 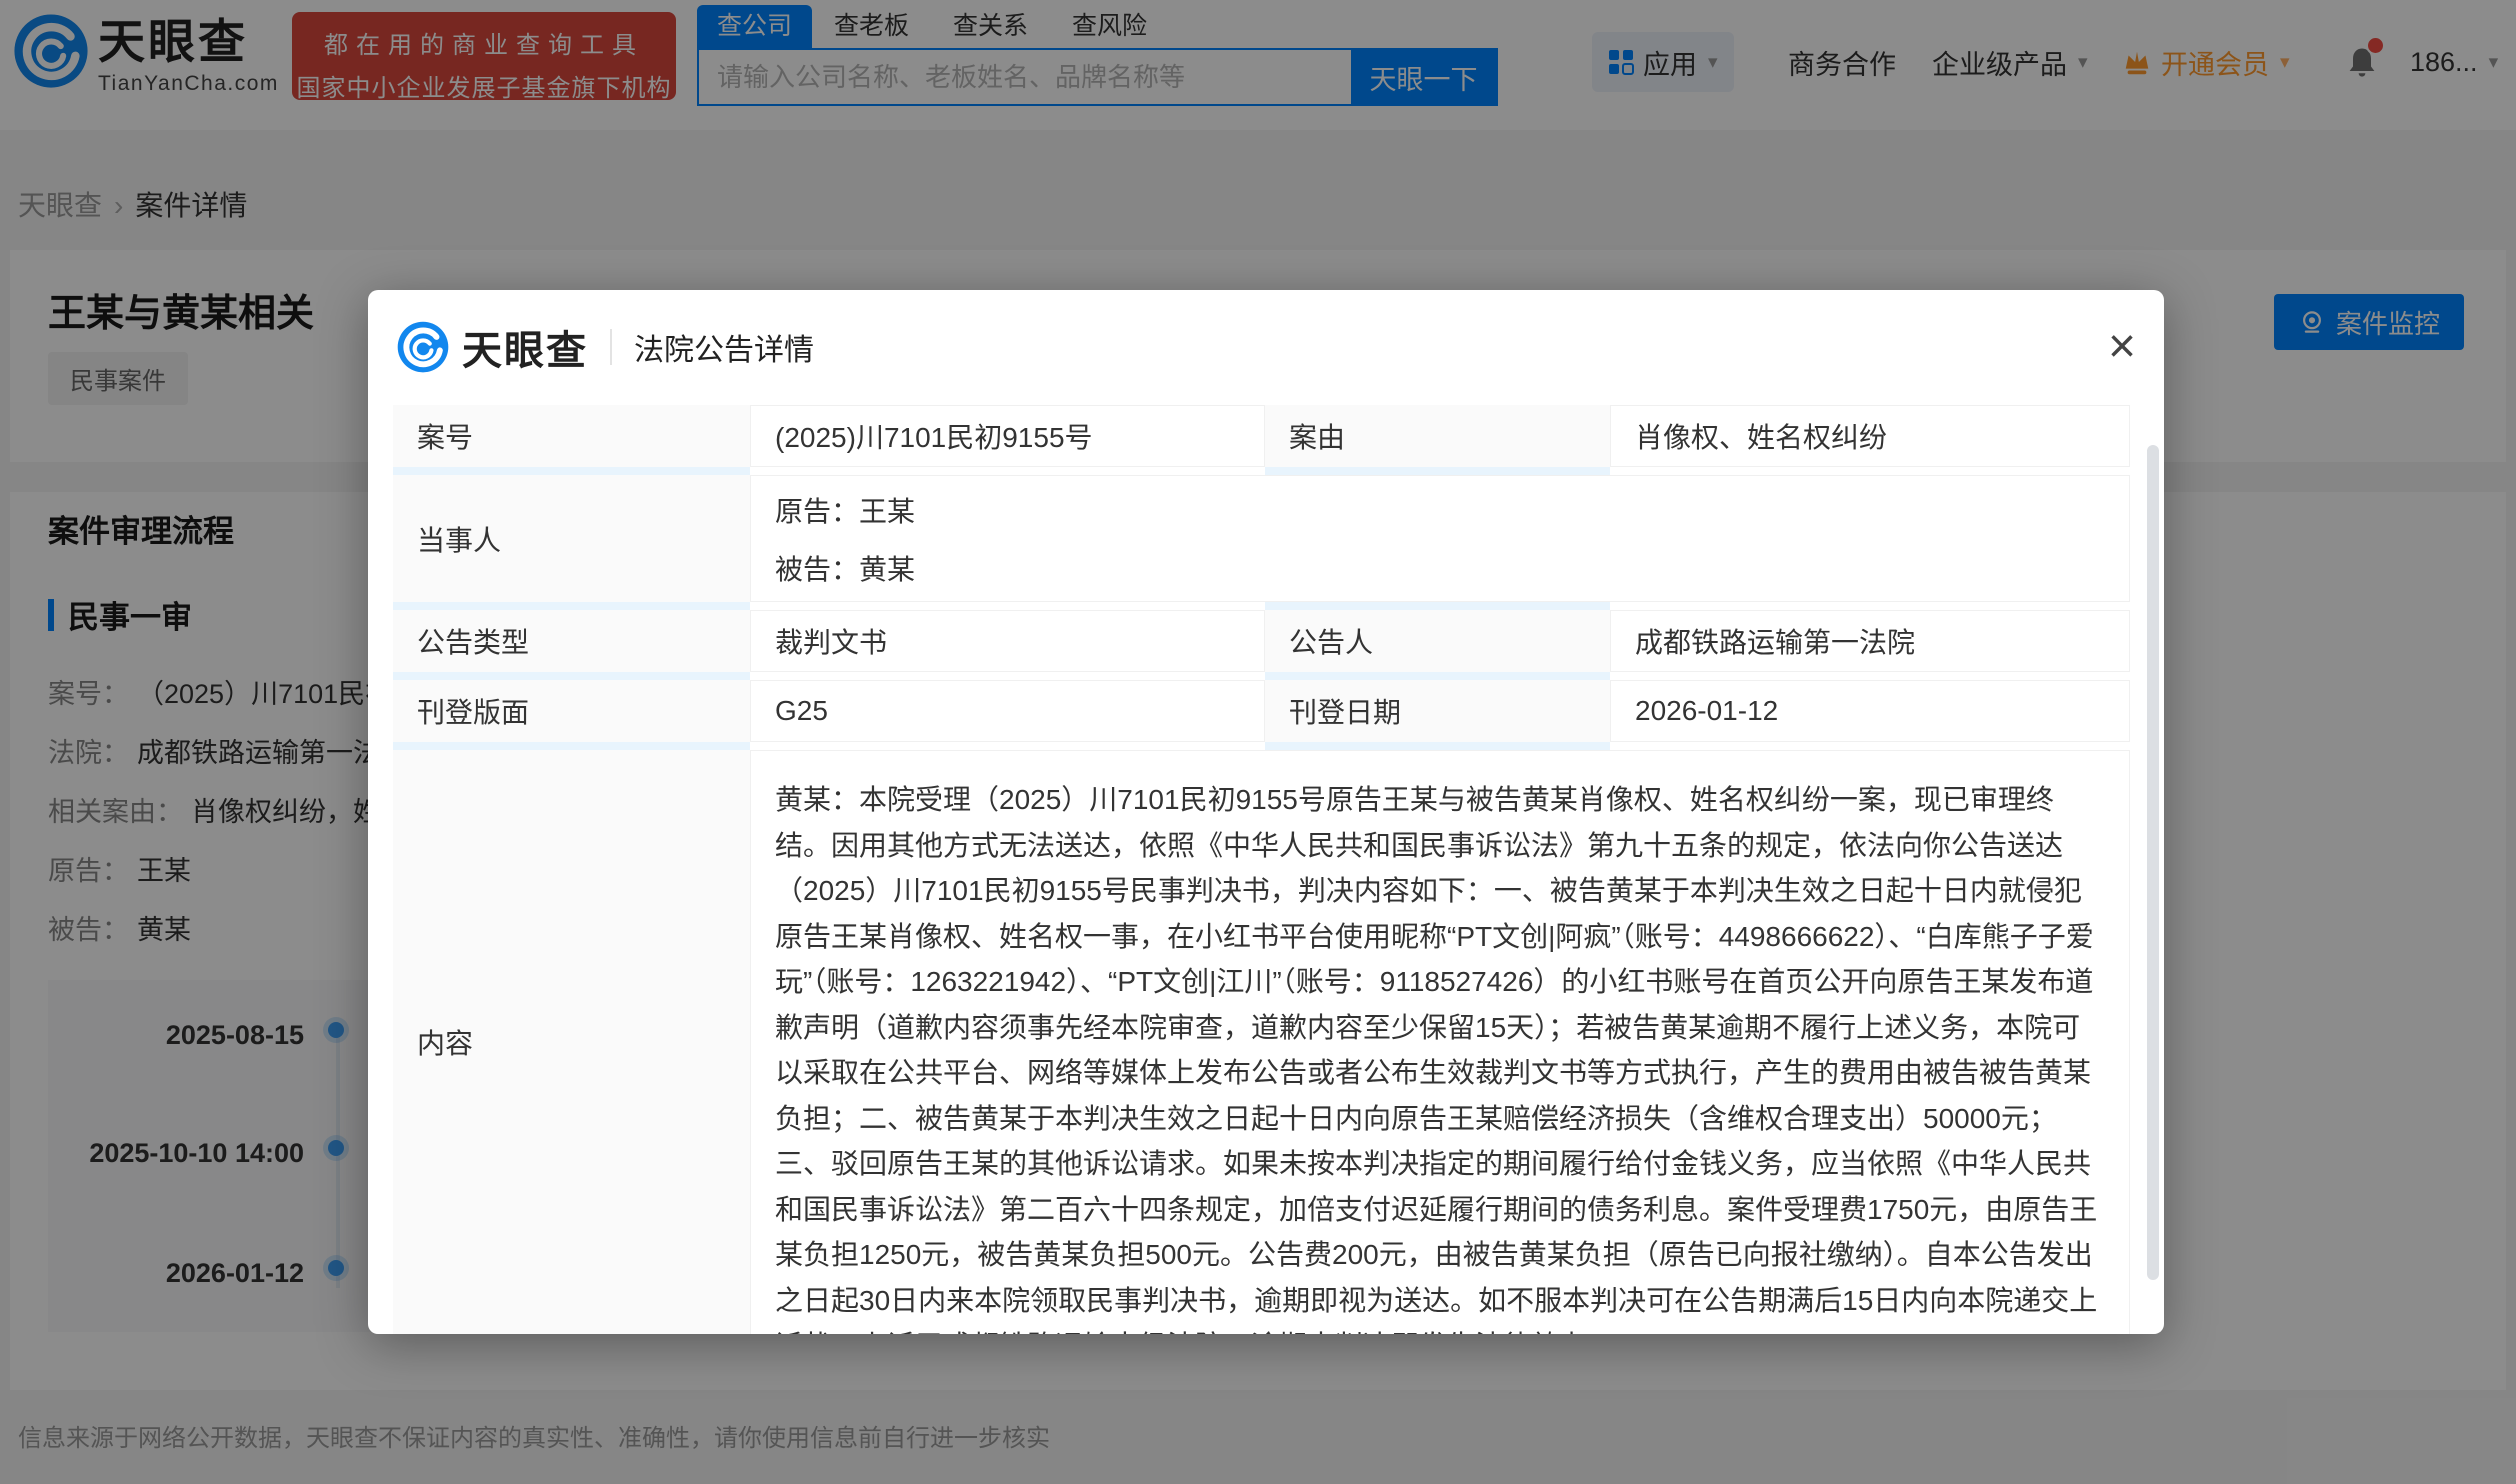 What do you see at coordinates (611, 347) in the screenshot?
I see `modal-header-divider` at bounding box center [611, 347].